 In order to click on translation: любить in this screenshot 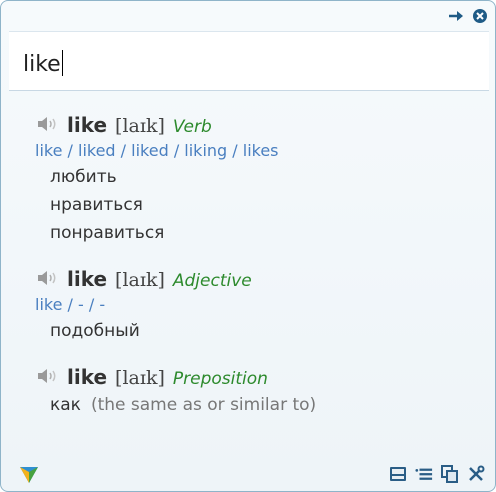, I will do `click(83, 177)`.